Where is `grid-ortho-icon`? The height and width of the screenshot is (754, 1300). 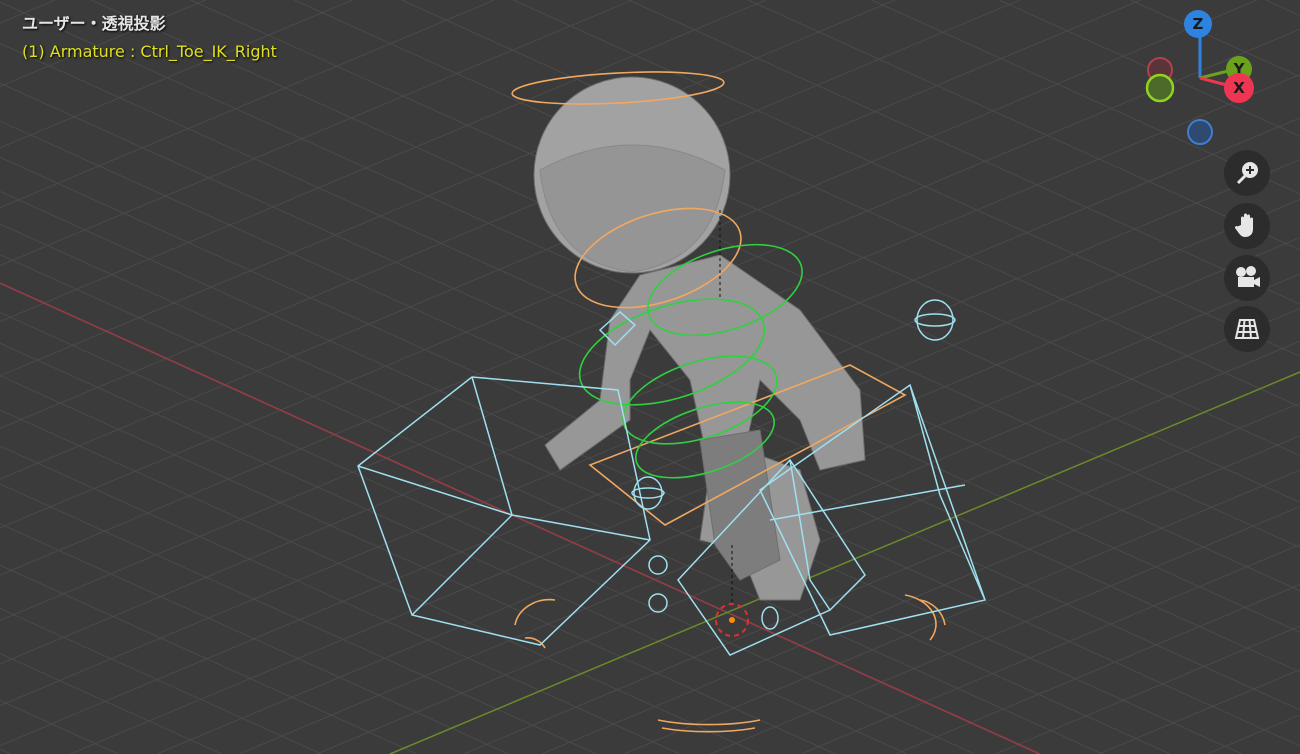
grid-ortho-icon is located at coordinates (1247, 329).